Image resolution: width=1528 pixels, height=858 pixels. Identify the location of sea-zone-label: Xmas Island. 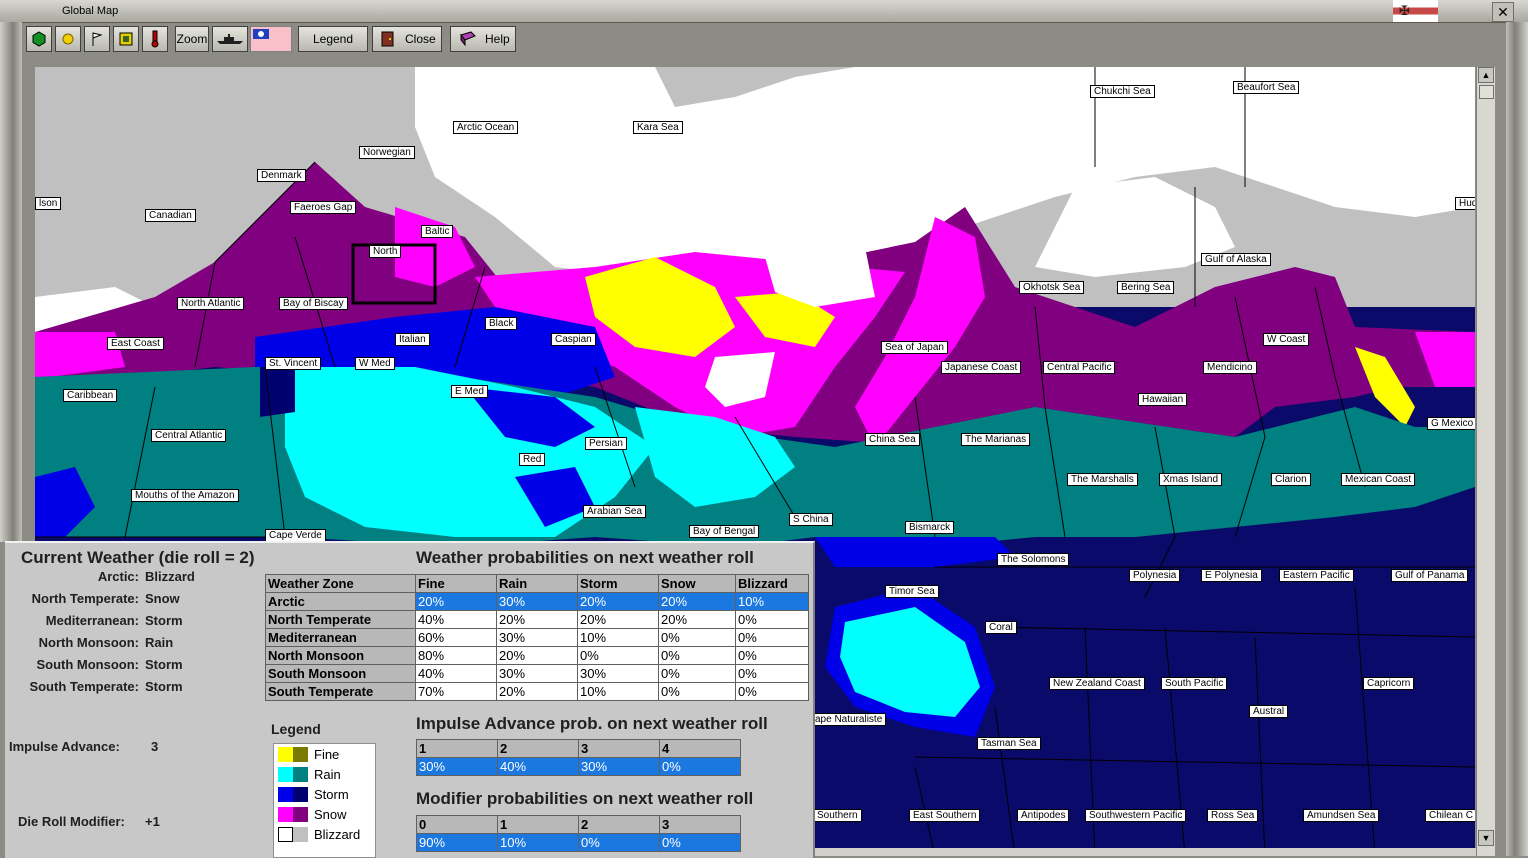
(1191, 479).